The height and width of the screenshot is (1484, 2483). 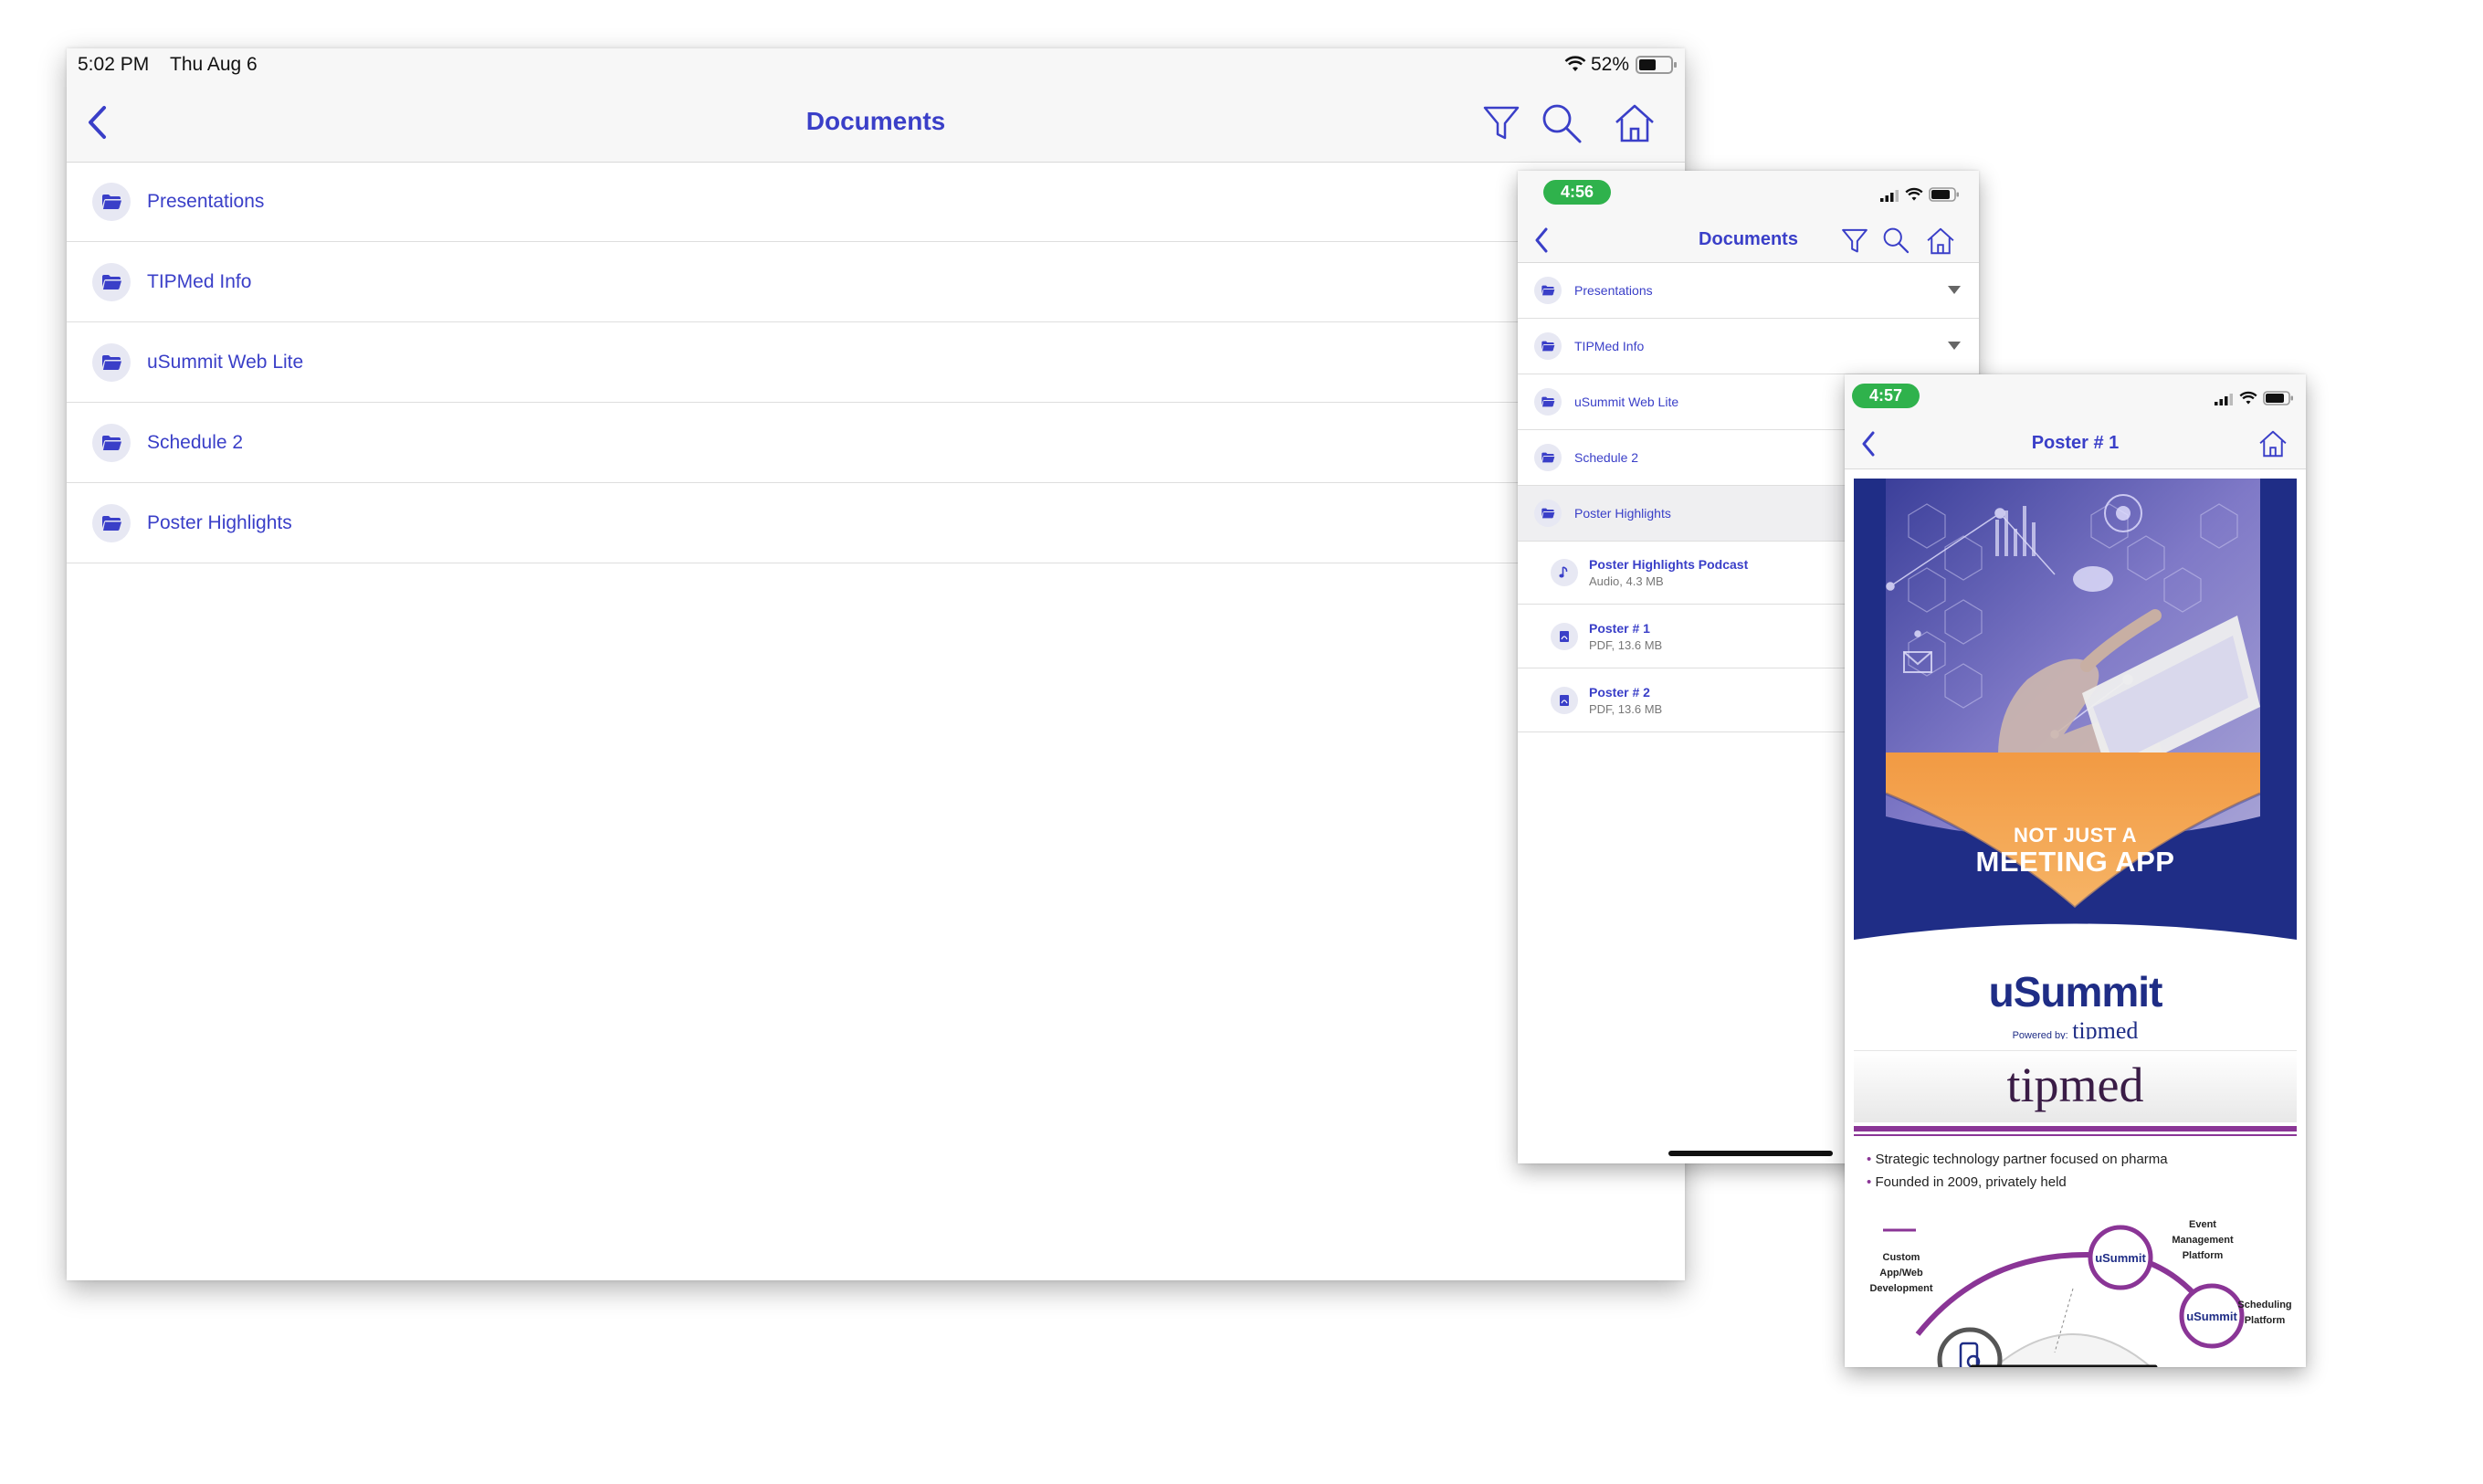 I want to click on tipmed-logo: tipmed, so click(x=2075, y=1085).